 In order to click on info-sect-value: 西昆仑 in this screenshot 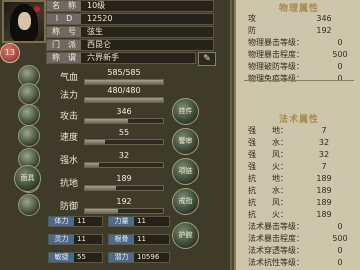, I will do `click(99, 44)`.